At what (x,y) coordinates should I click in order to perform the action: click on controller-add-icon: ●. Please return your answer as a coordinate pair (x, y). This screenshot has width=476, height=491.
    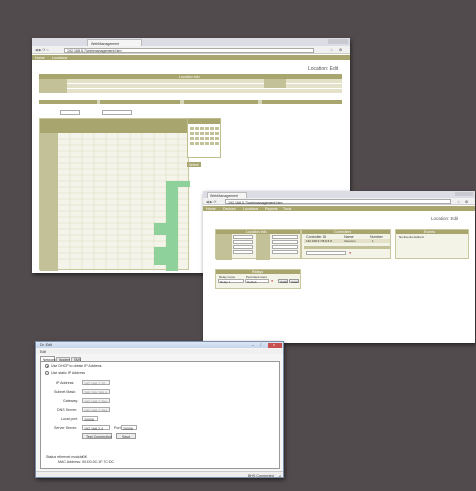
    Looking at the image, I should click on (350, 253).